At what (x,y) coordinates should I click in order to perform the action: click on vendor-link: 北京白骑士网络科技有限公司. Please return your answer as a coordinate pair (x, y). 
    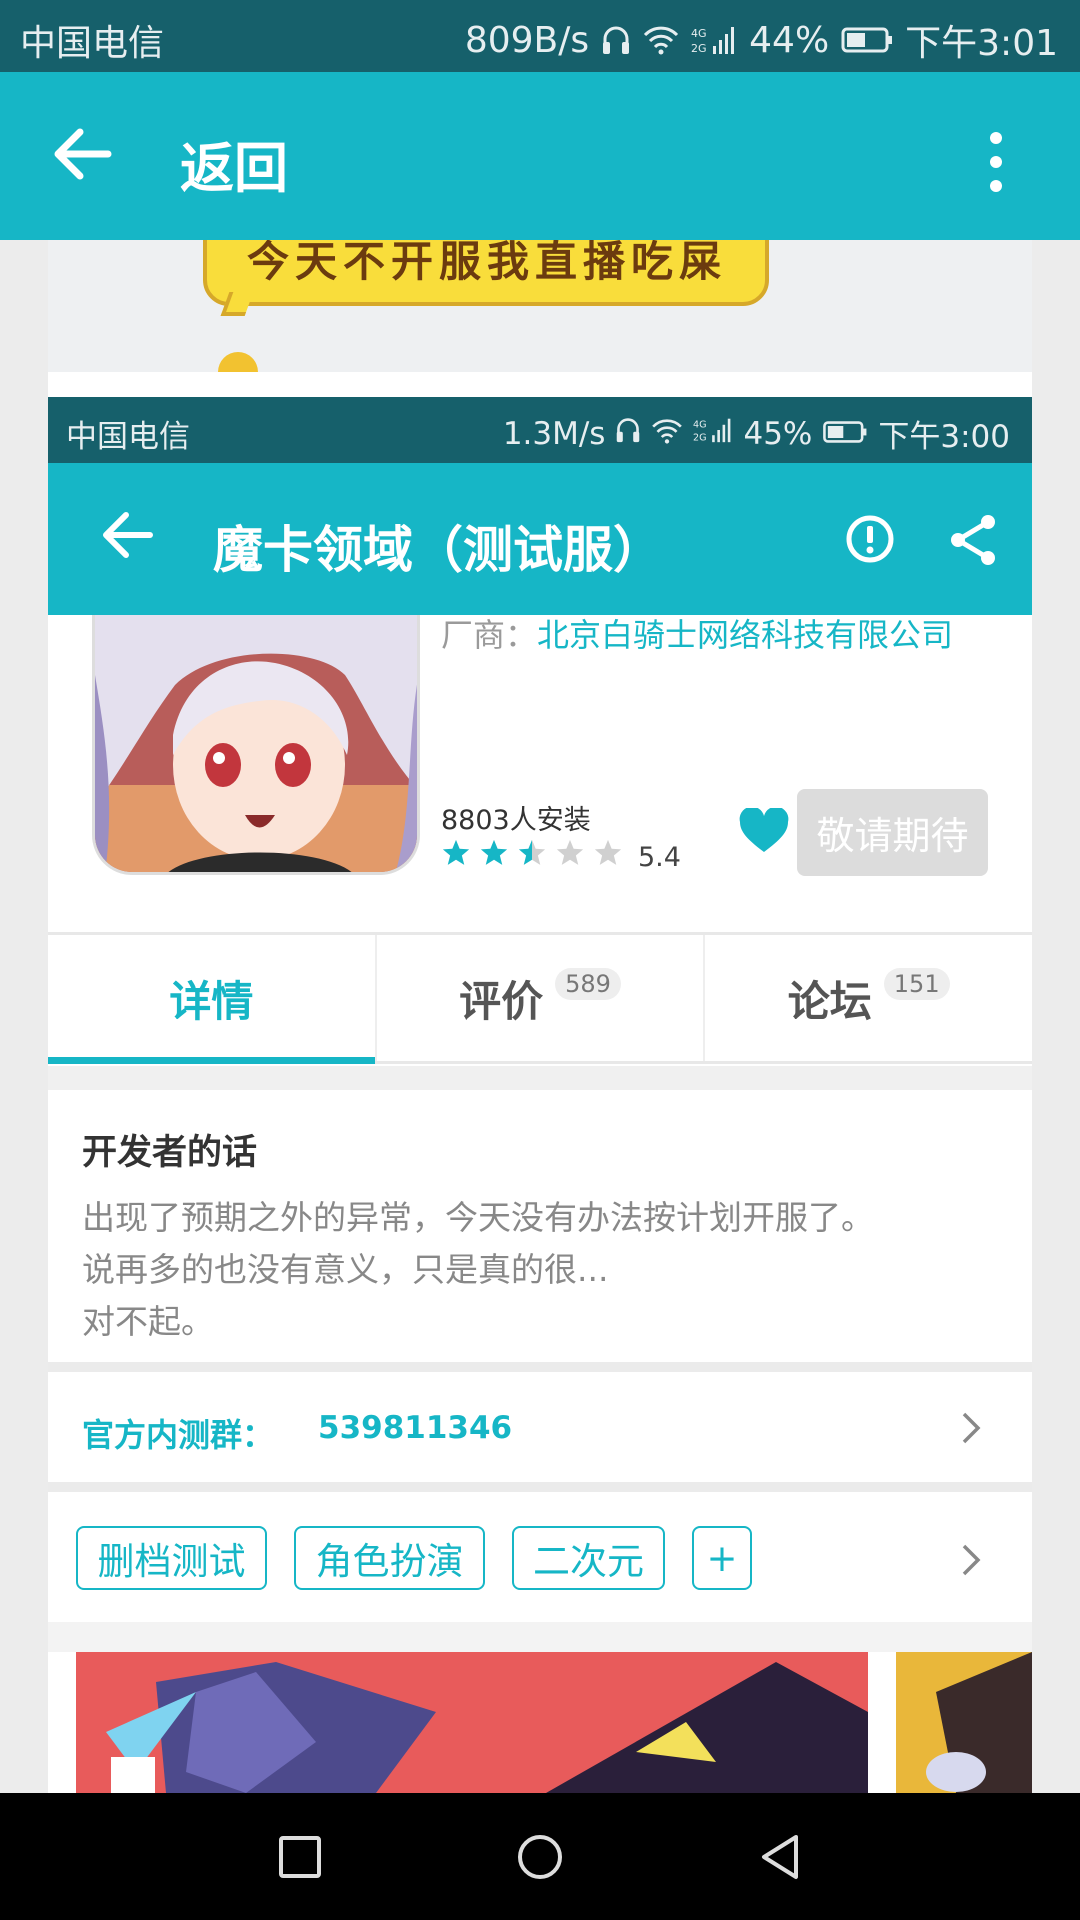
    Looking at the image, I should click on (745, 635).